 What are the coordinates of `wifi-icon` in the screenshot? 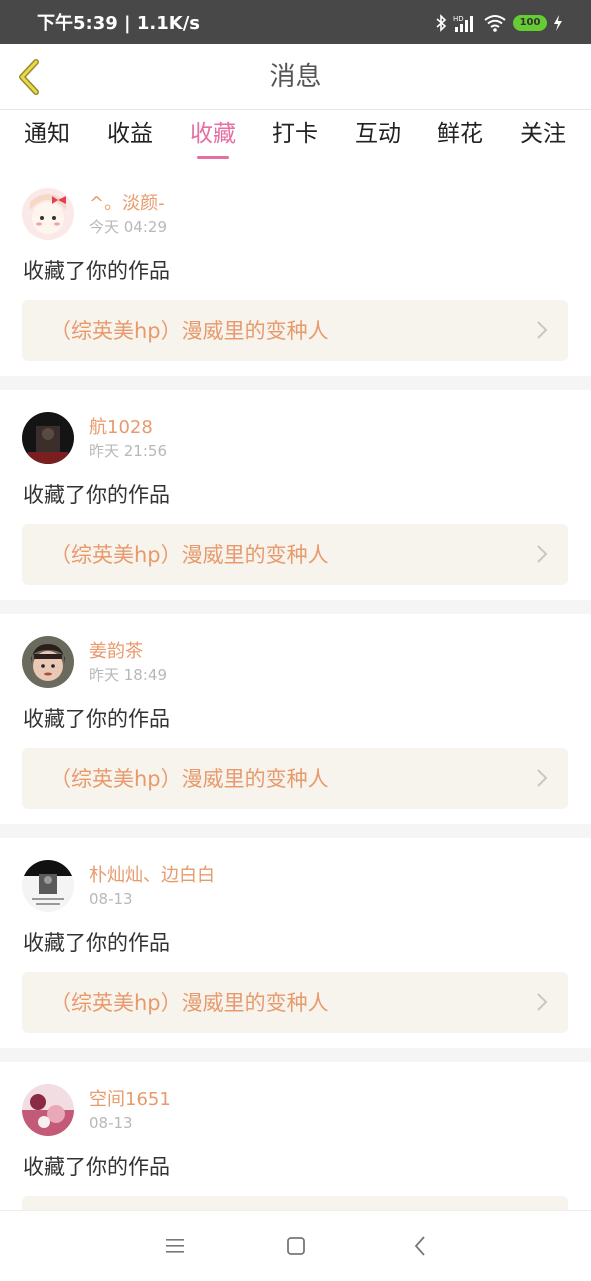 It's located at (495, 23).